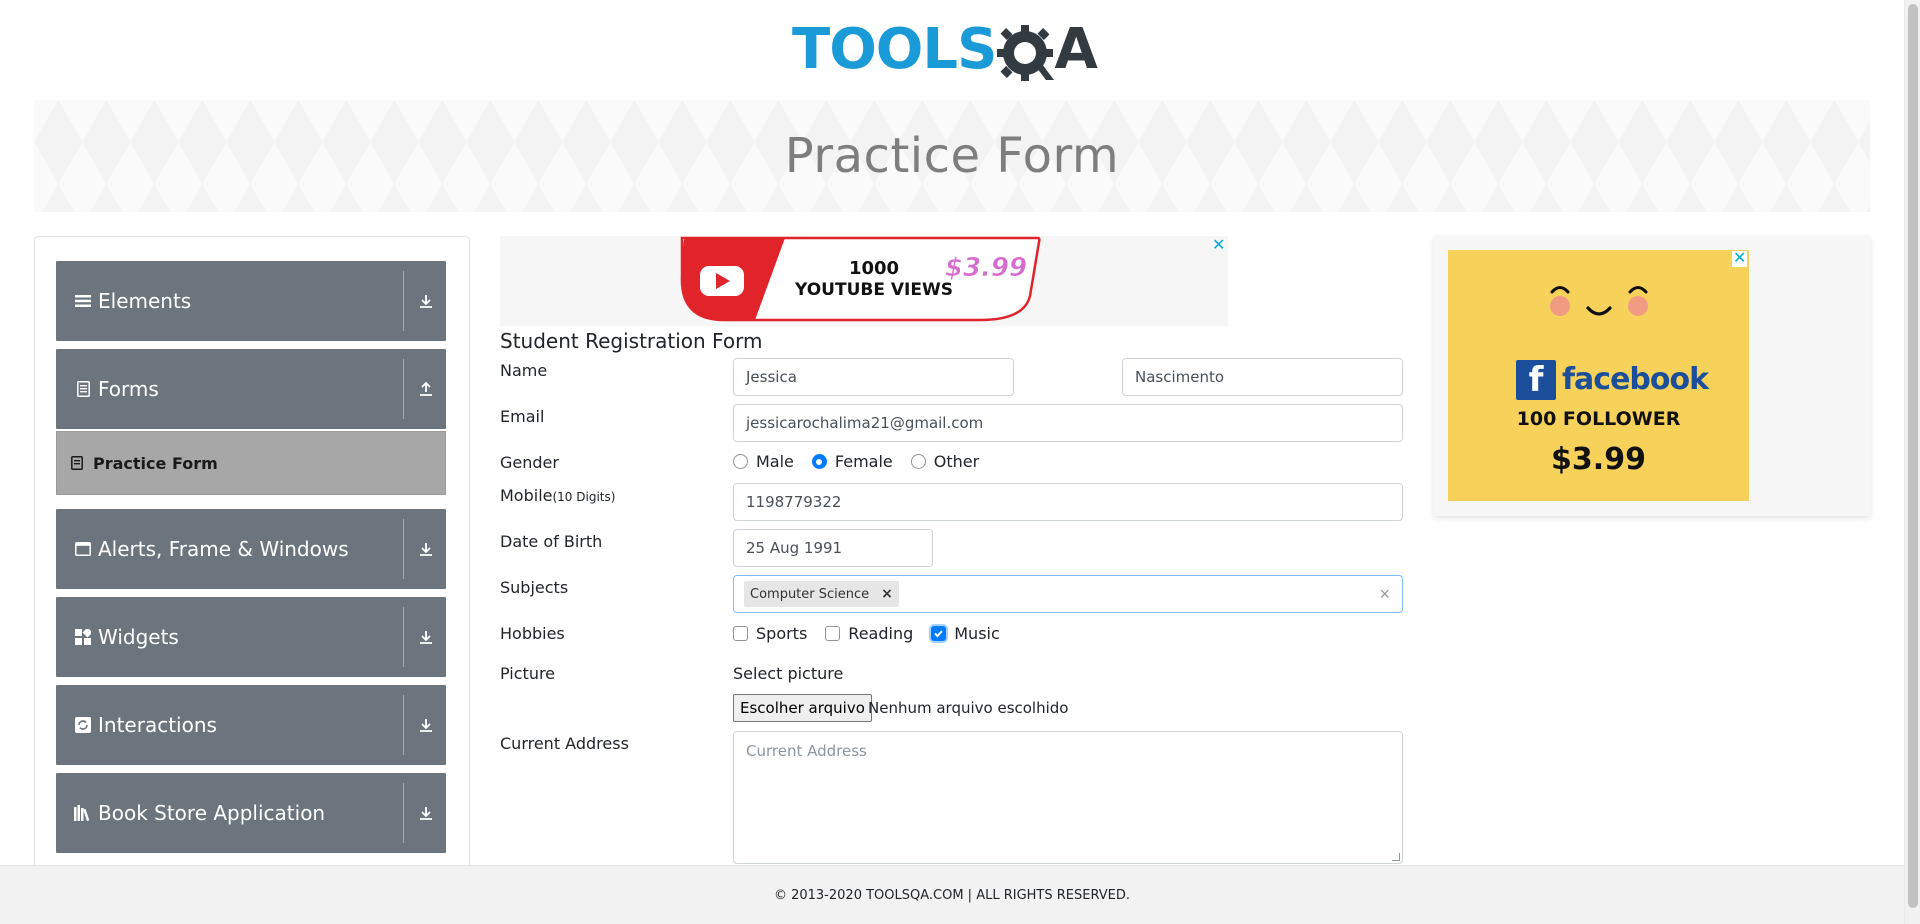 Image resolution: width=1920 pixels, height=924 pixels. I want to click on gender-radio-group: Male Female Other, so click(865, 461).